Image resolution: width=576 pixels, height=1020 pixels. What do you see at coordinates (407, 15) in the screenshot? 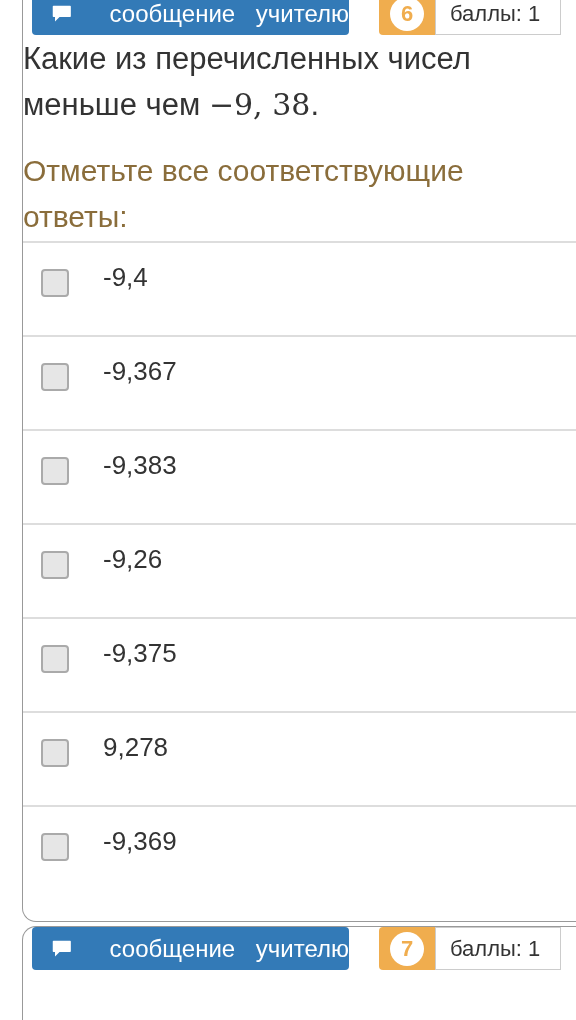
I see `question-number: 6` at bounding box center [407, 15].